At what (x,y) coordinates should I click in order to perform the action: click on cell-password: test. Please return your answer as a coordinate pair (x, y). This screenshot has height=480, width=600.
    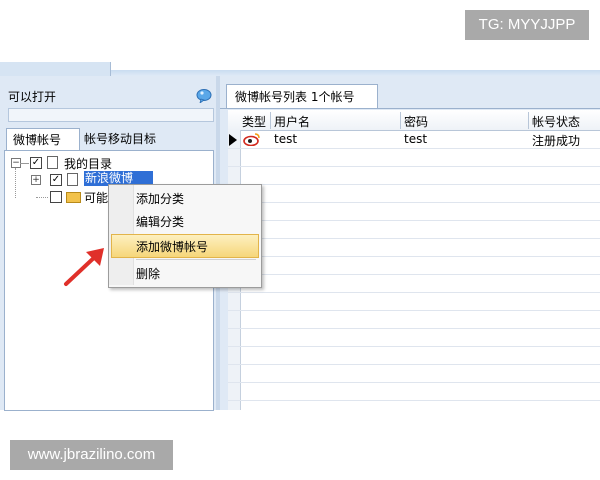
    Looking at the image, I should click on (415, 139).